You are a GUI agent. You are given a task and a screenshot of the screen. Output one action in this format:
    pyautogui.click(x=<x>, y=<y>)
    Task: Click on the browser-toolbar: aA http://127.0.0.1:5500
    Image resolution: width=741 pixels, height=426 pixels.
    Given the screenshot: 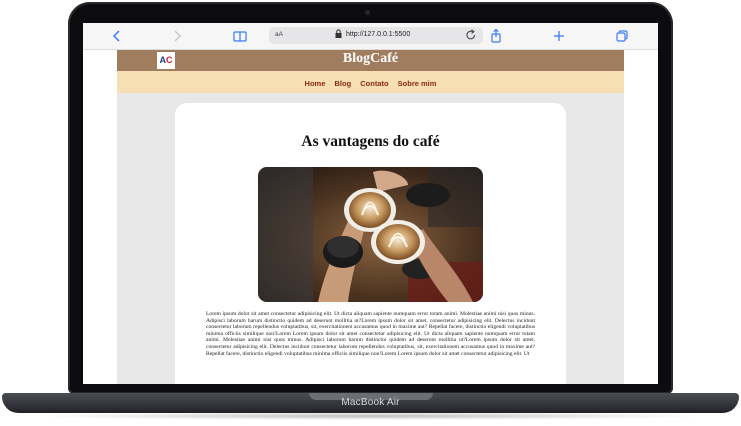 What is the action you would take?
    pyautogui.click(x=370, y=36)
    